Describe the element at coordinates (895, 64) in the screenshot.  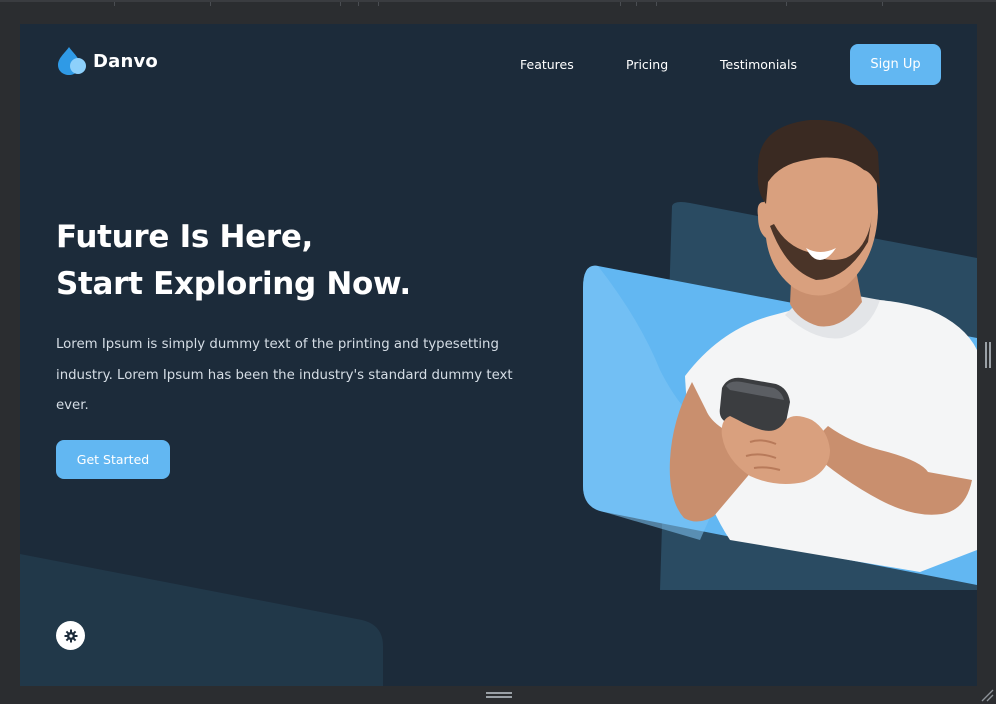
I see `sign-up-button: Sign Up` at that location.